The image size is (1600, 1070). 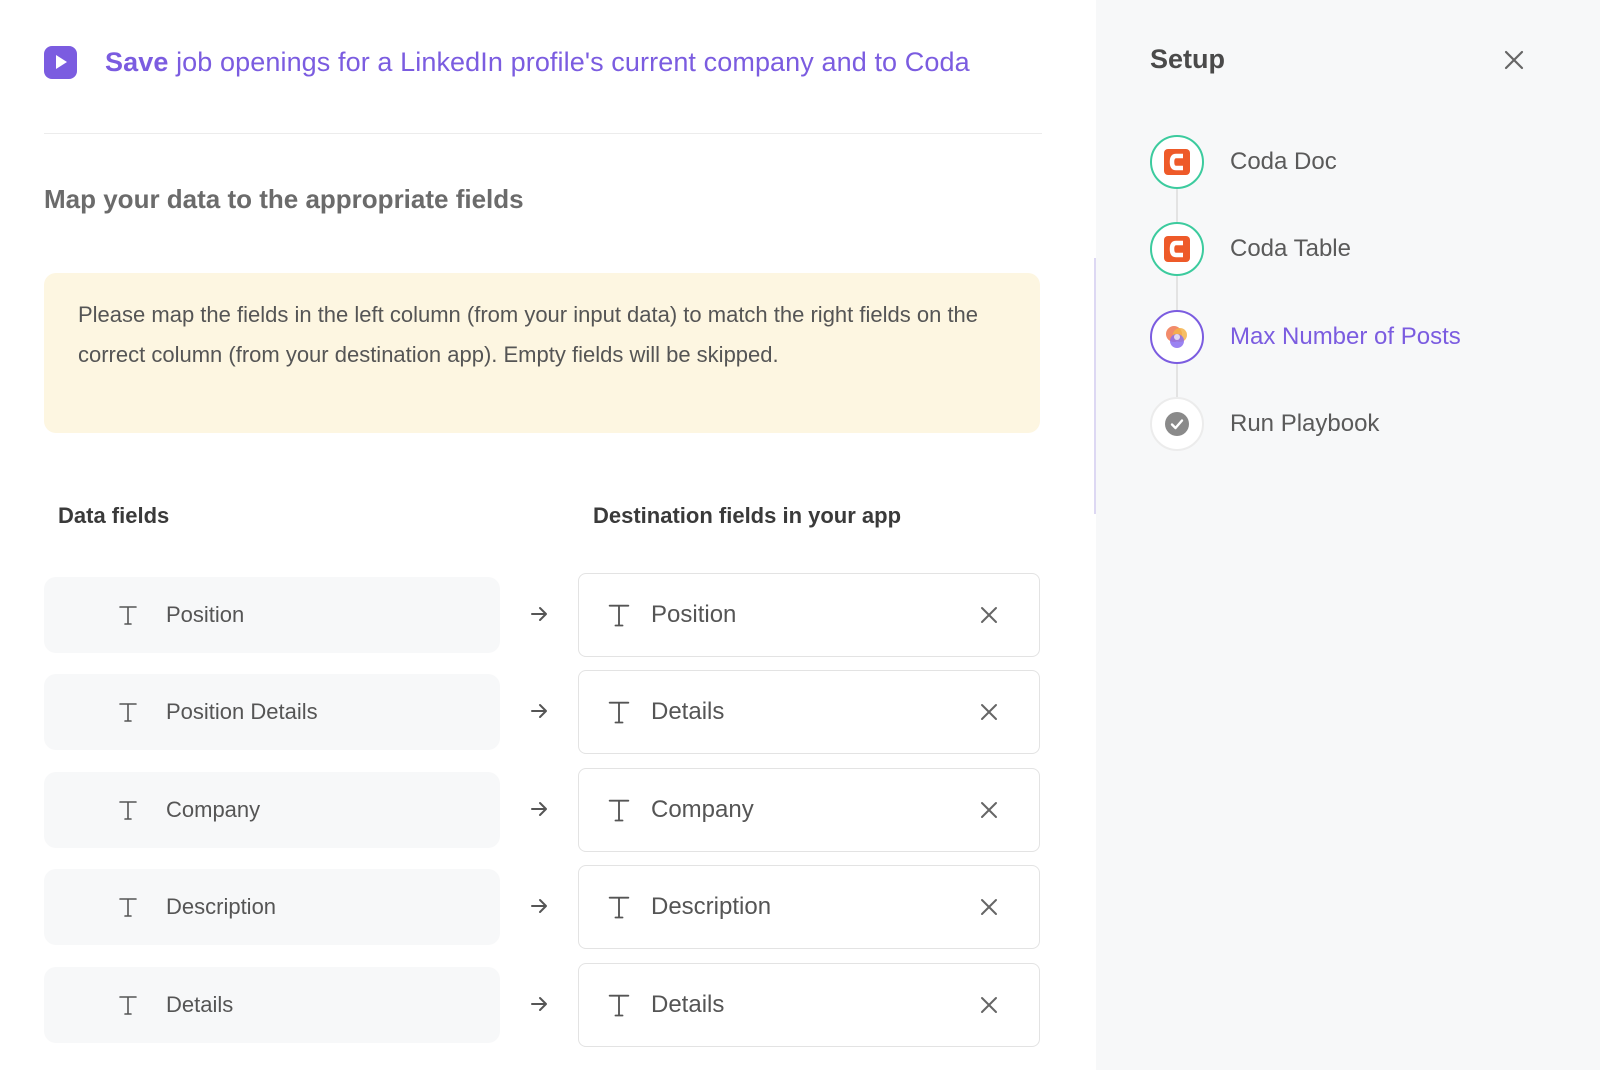 What do you see at coordinates (221, 906) in the screenshot?
I see `source-field-label: Description` at bounding box center [221, 906].